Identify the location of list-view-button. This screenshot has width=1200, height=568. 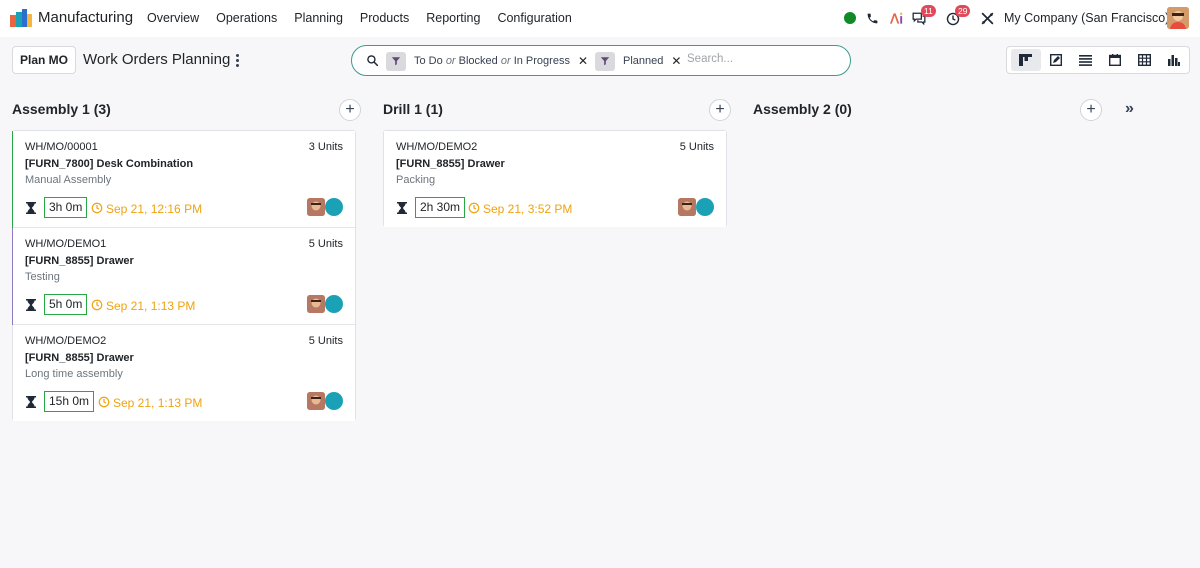
(1085, 60).